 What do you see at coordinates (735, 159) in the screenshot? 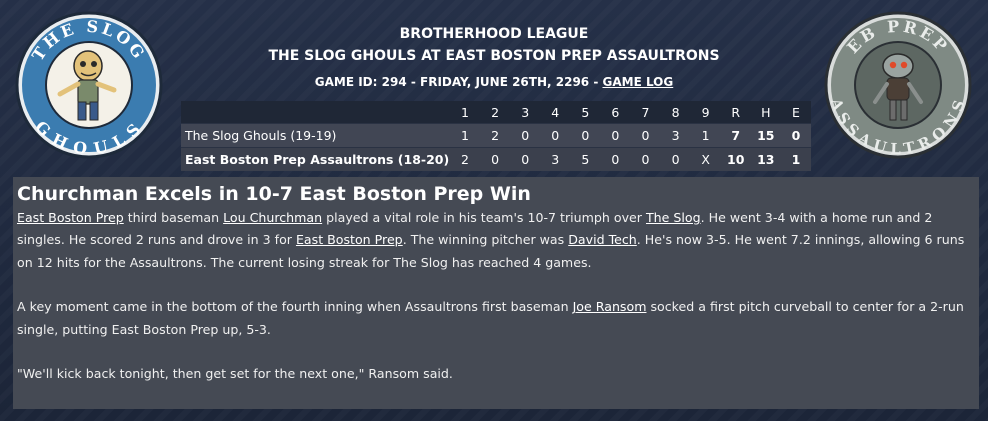
I see `runs-total: 10` at bounding box center [735, 159].